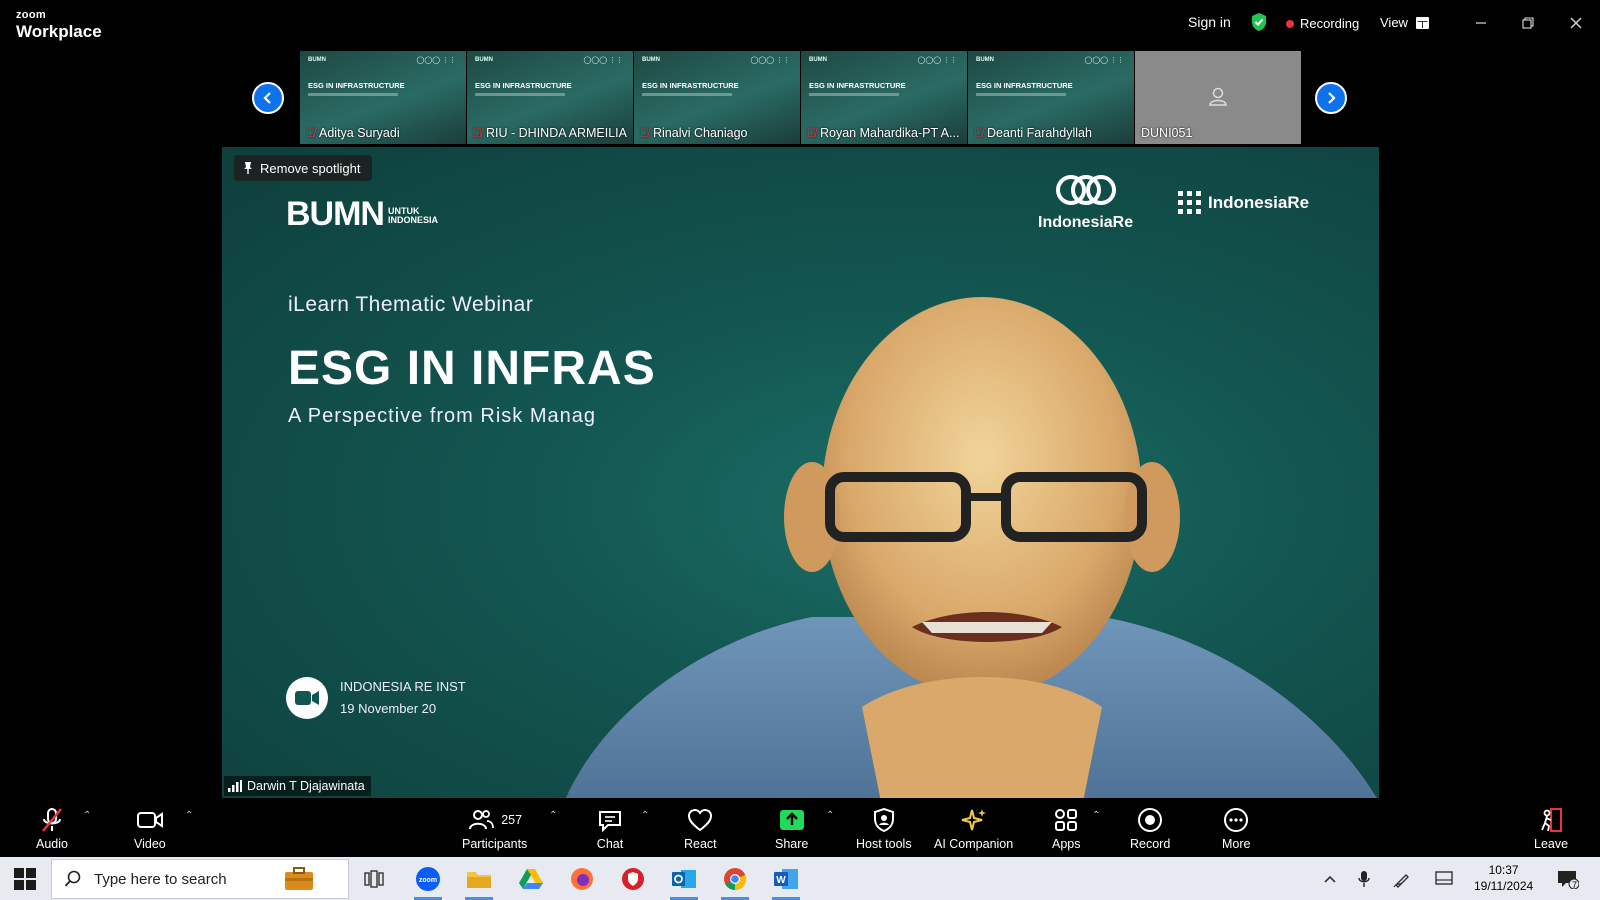 The height and width of the screenshot is (900, 1600). I want to click on apps-button: Apps, so click(1066, 830).